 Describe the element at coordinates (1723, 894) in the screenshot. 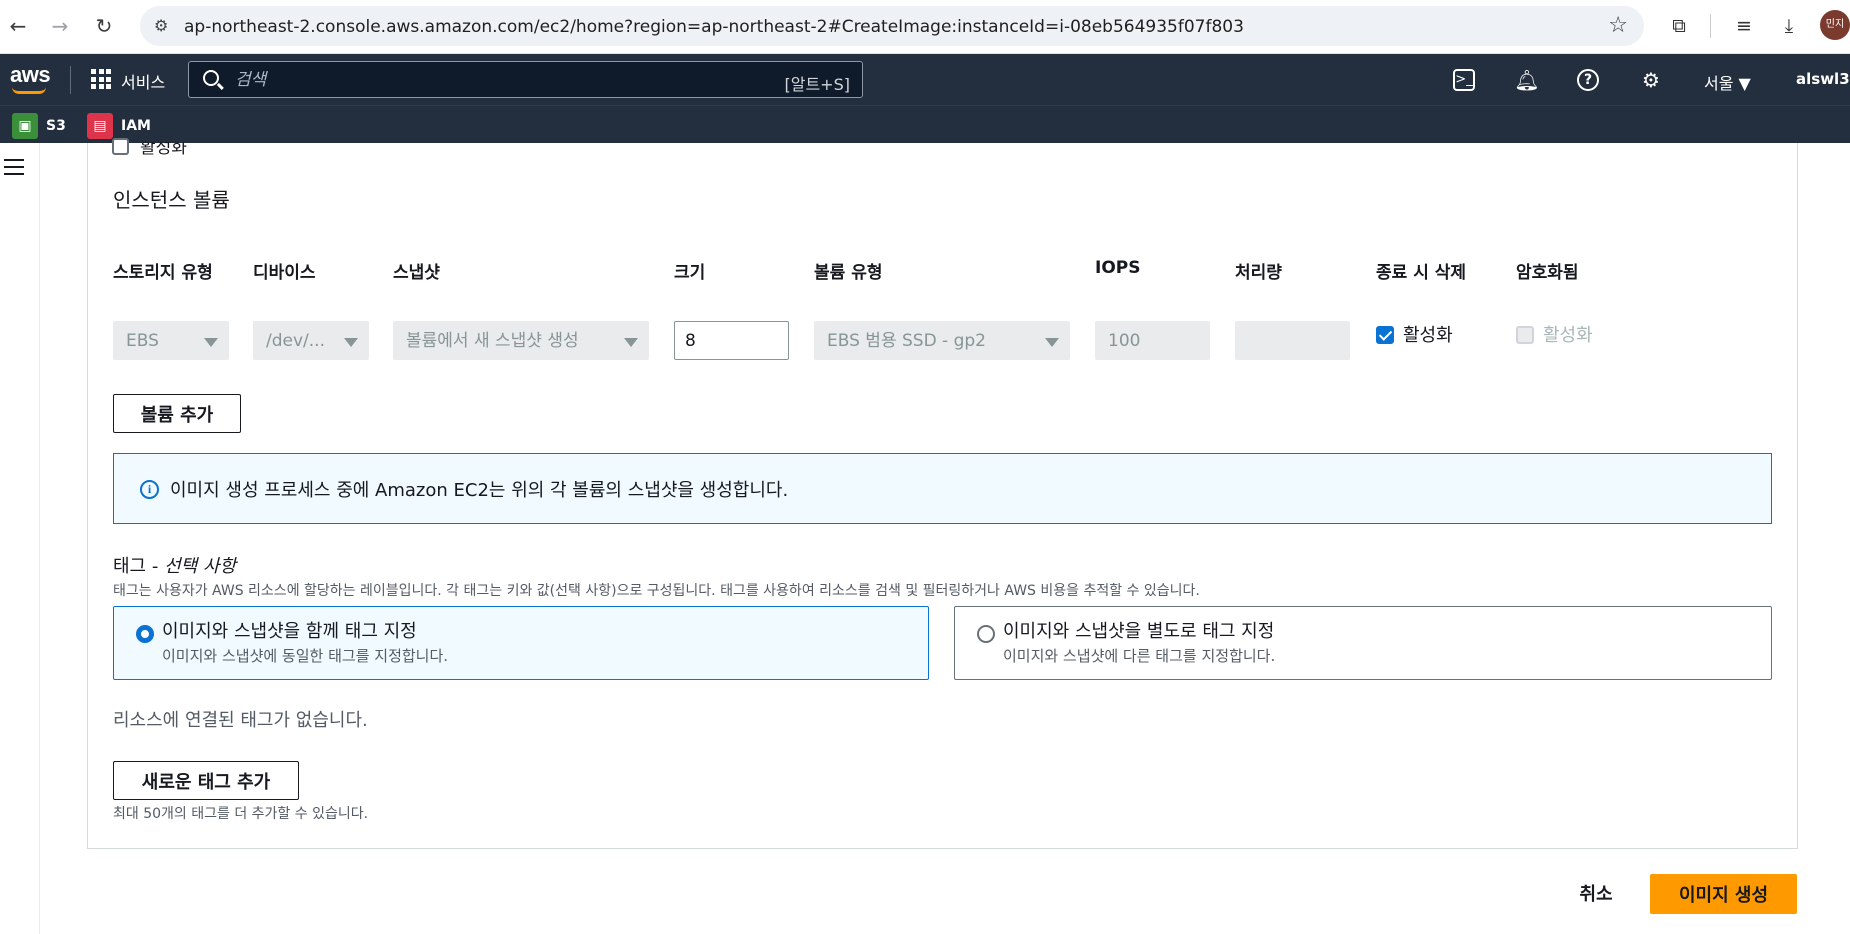

I see `create-image-button: 이미지 생성` at that location.